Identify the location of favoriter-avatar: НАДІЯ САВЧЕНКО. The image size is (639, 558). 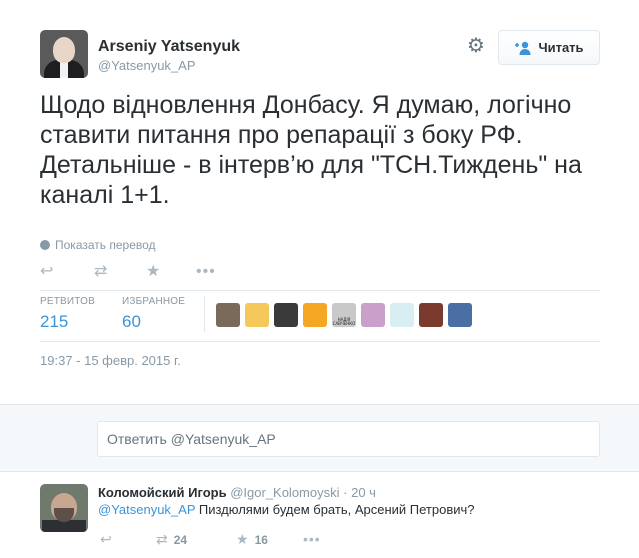
(344, 315).